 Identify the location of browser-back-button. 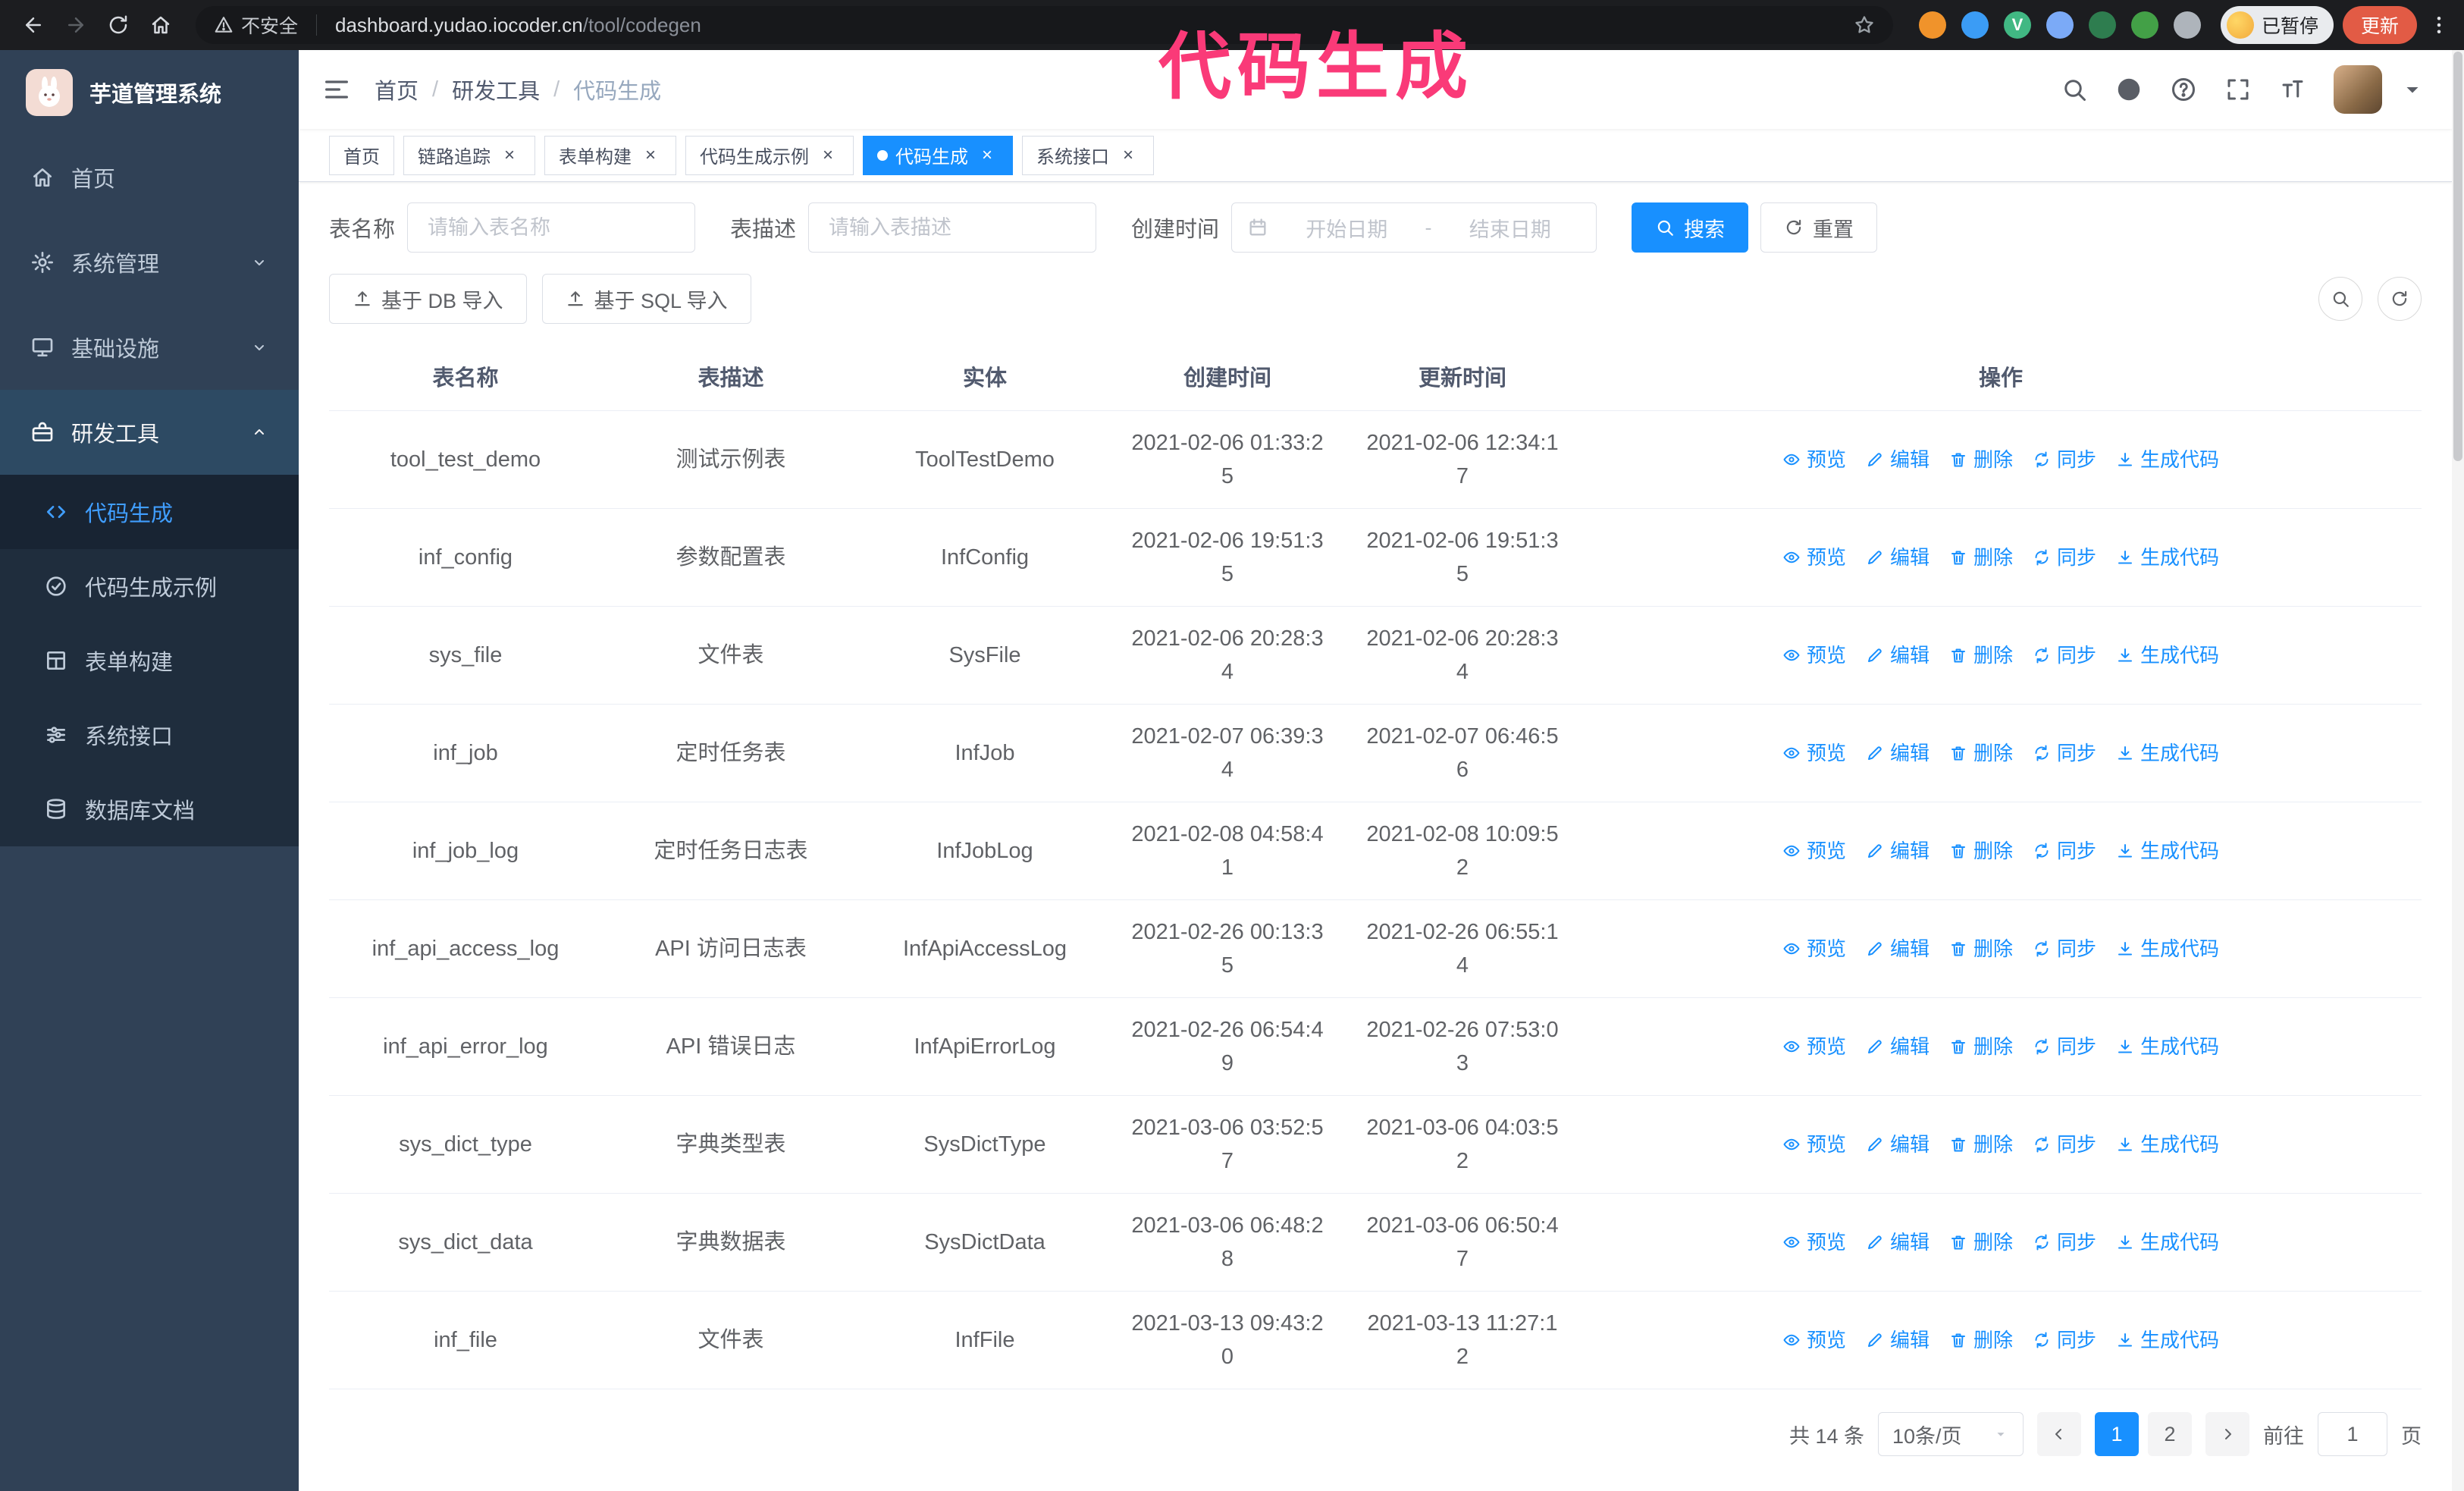
(34, 25).